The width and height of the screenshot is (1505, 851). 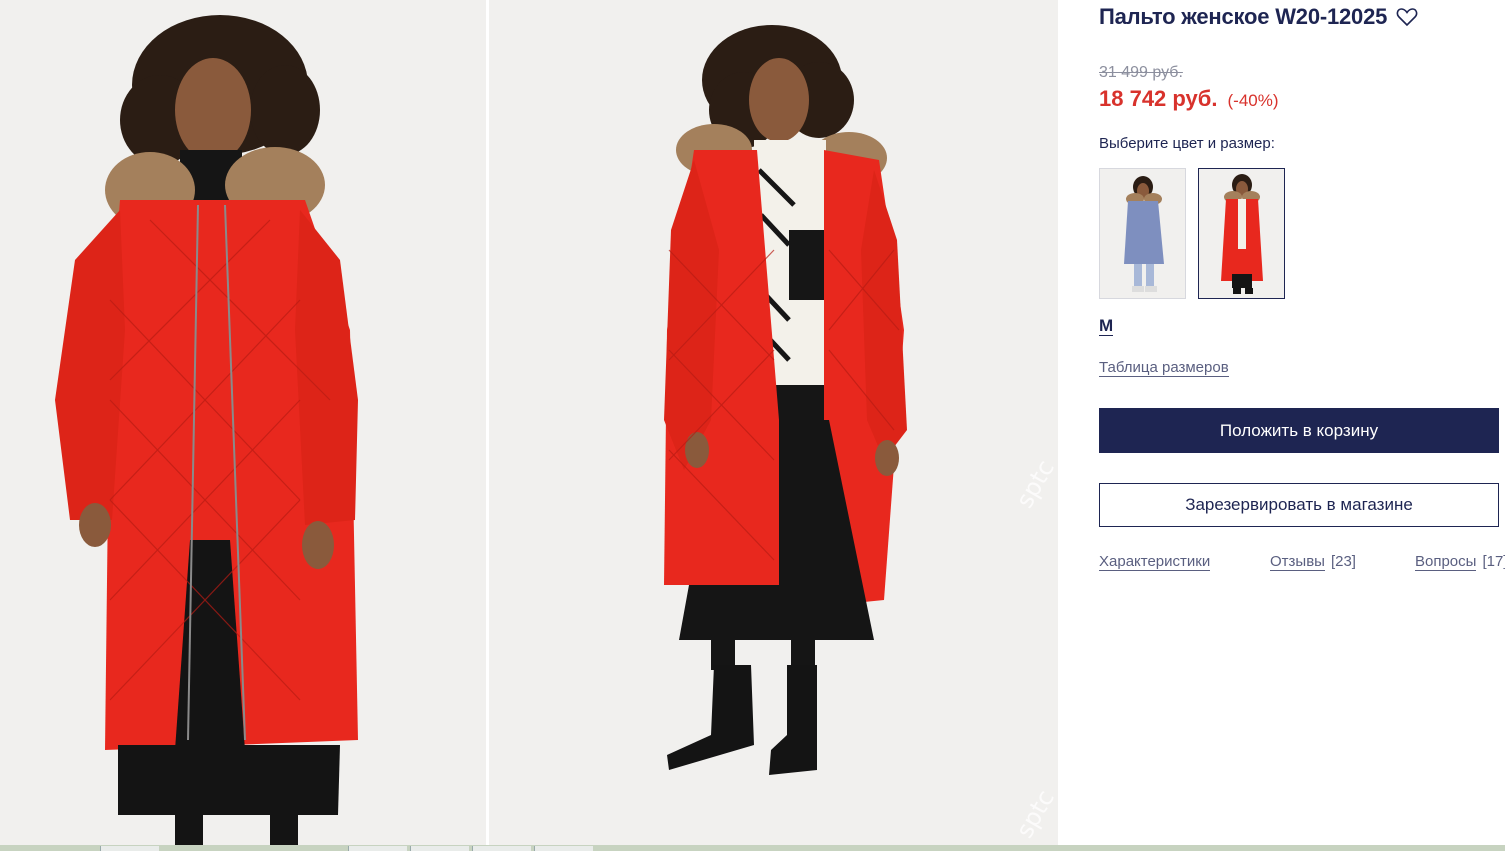 I want to click on tab-questions-label: Вопросы, so click(x=1446, y=562).